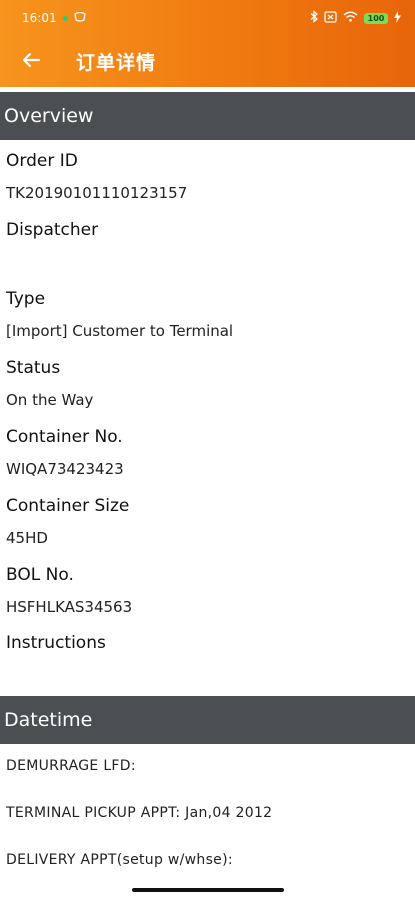 The width and height of the screenshot is (415, 900). What do you see at coordinates (71, 766) in the screenshot?
I see `demurrage-lfd: DEMURRAGE LFD:` at bounding box center [71, 766].